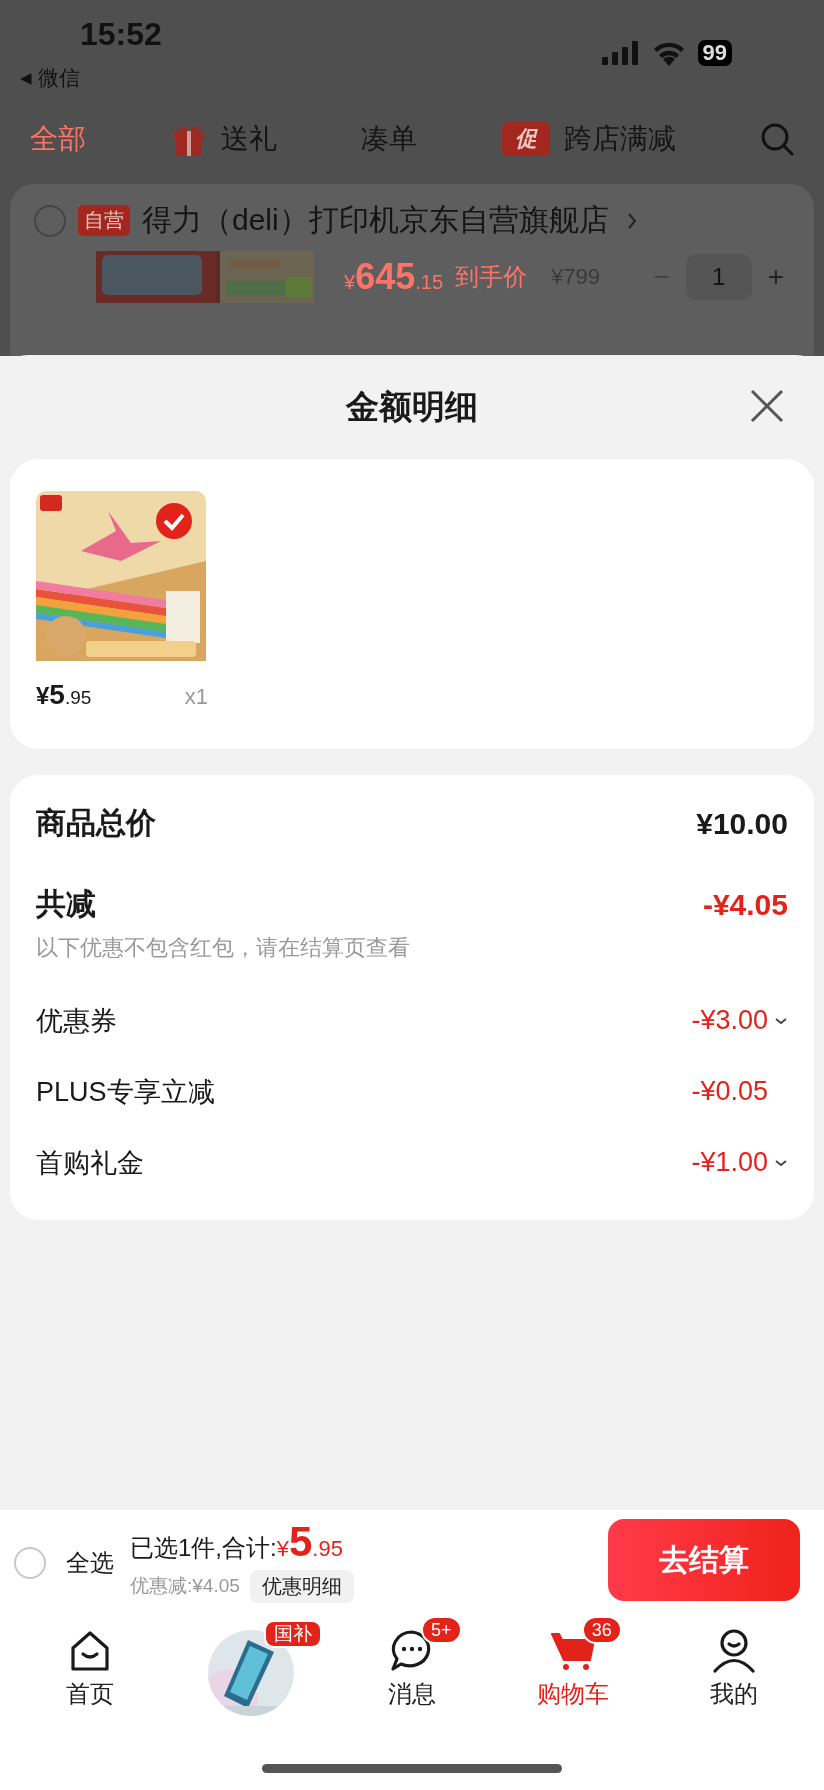 The width and height of the screenshot is (824, 1790). I want to click on chevron-right-icon, so click(631, 220).